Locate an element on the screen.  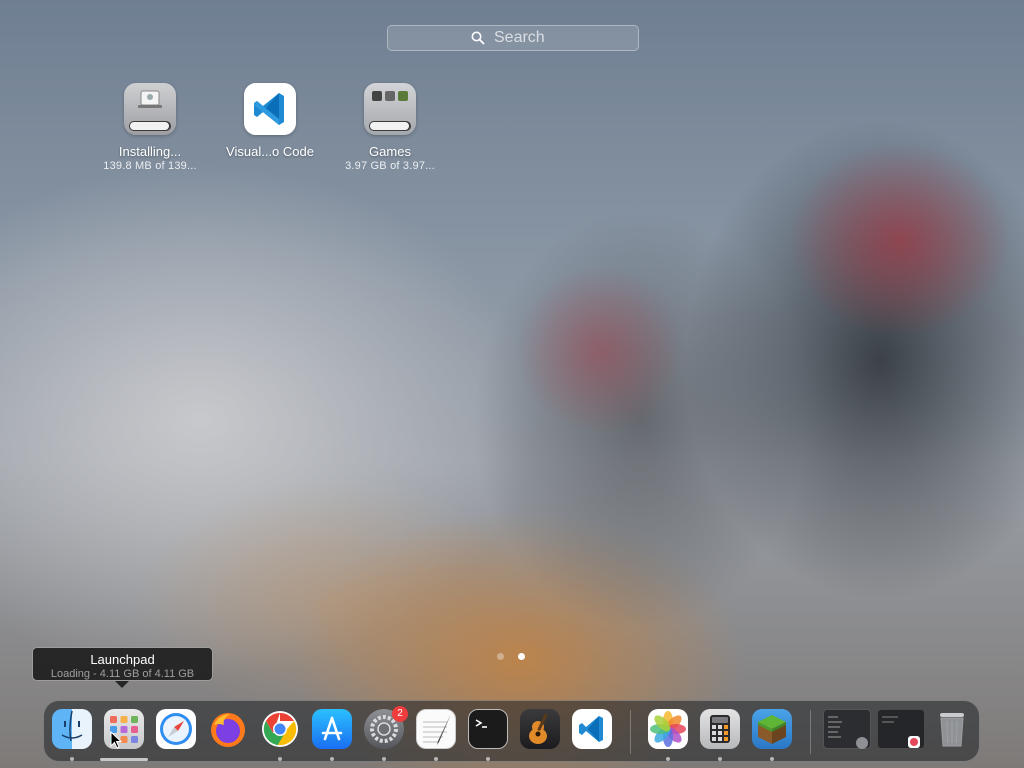
launchpad-loading-bar is located at coordinates (124, 759).